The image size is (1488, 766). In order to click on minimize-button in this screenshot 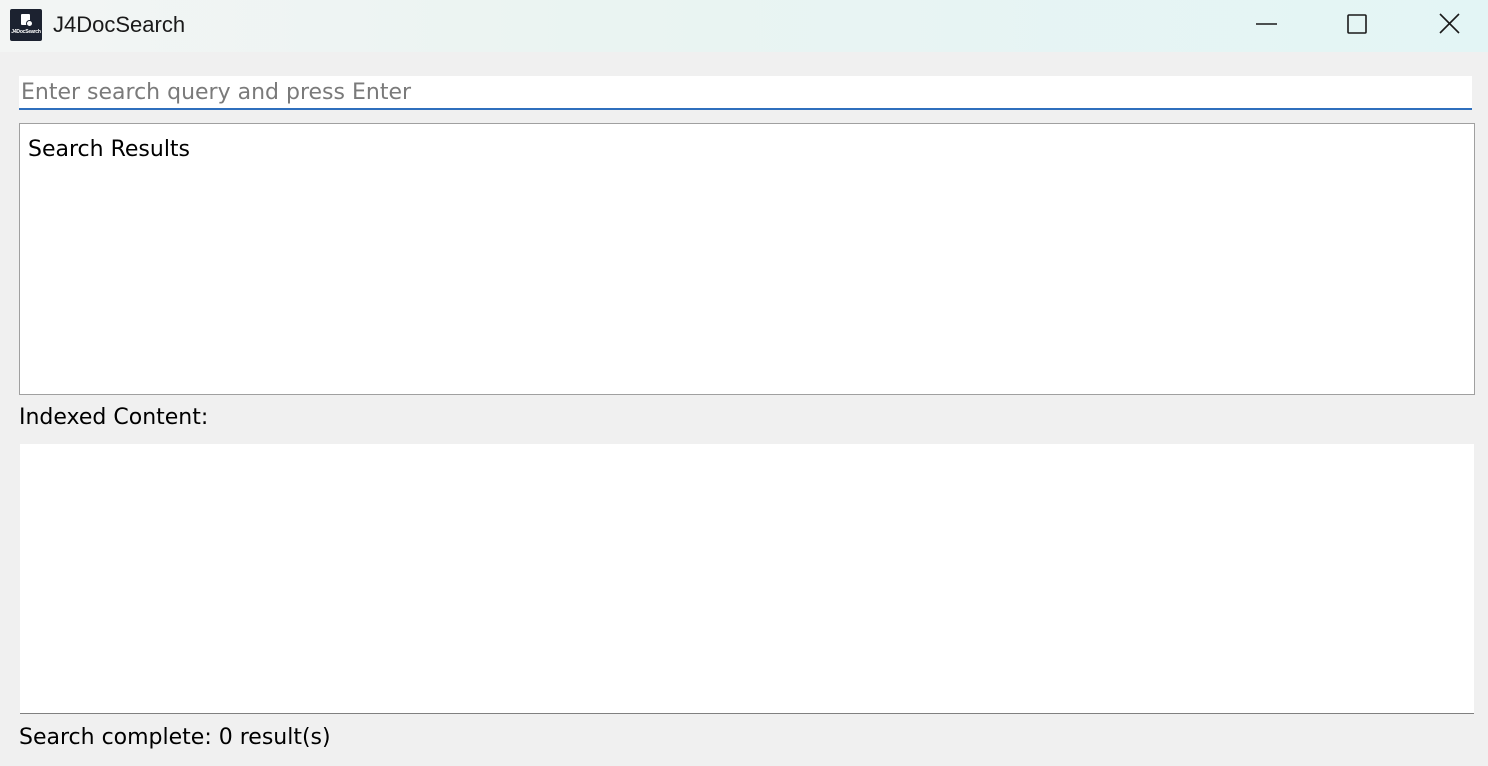, I will do `click(1266, 24)`.